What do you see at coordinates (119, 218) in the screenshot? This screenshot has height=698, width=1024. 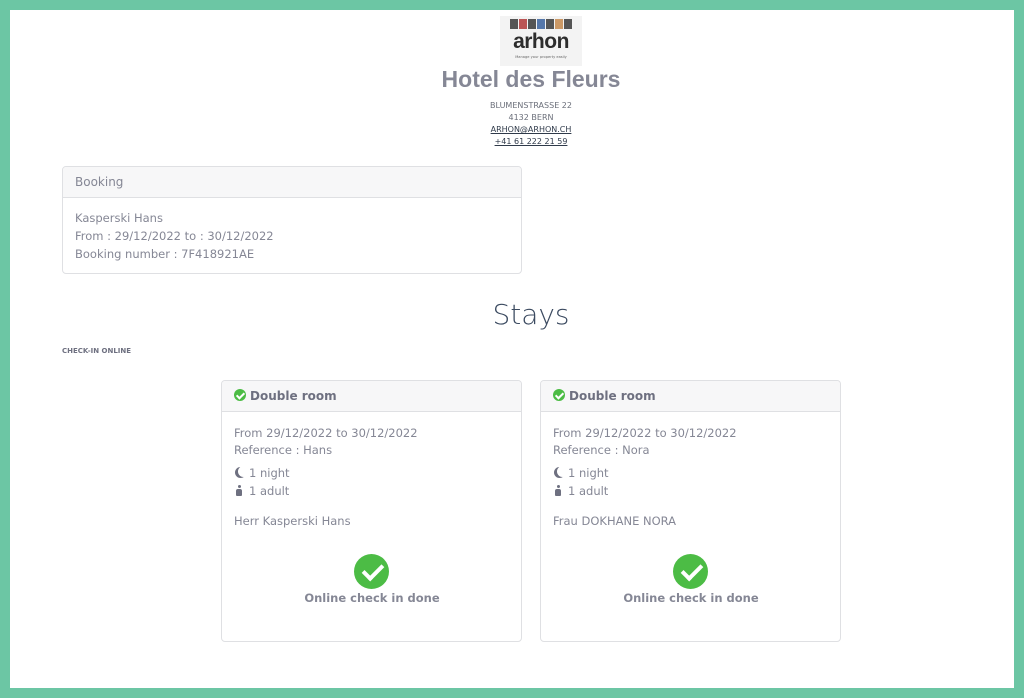 I see `booking-guest-name: Kasperski Hans` at bounding box center [119, 218].